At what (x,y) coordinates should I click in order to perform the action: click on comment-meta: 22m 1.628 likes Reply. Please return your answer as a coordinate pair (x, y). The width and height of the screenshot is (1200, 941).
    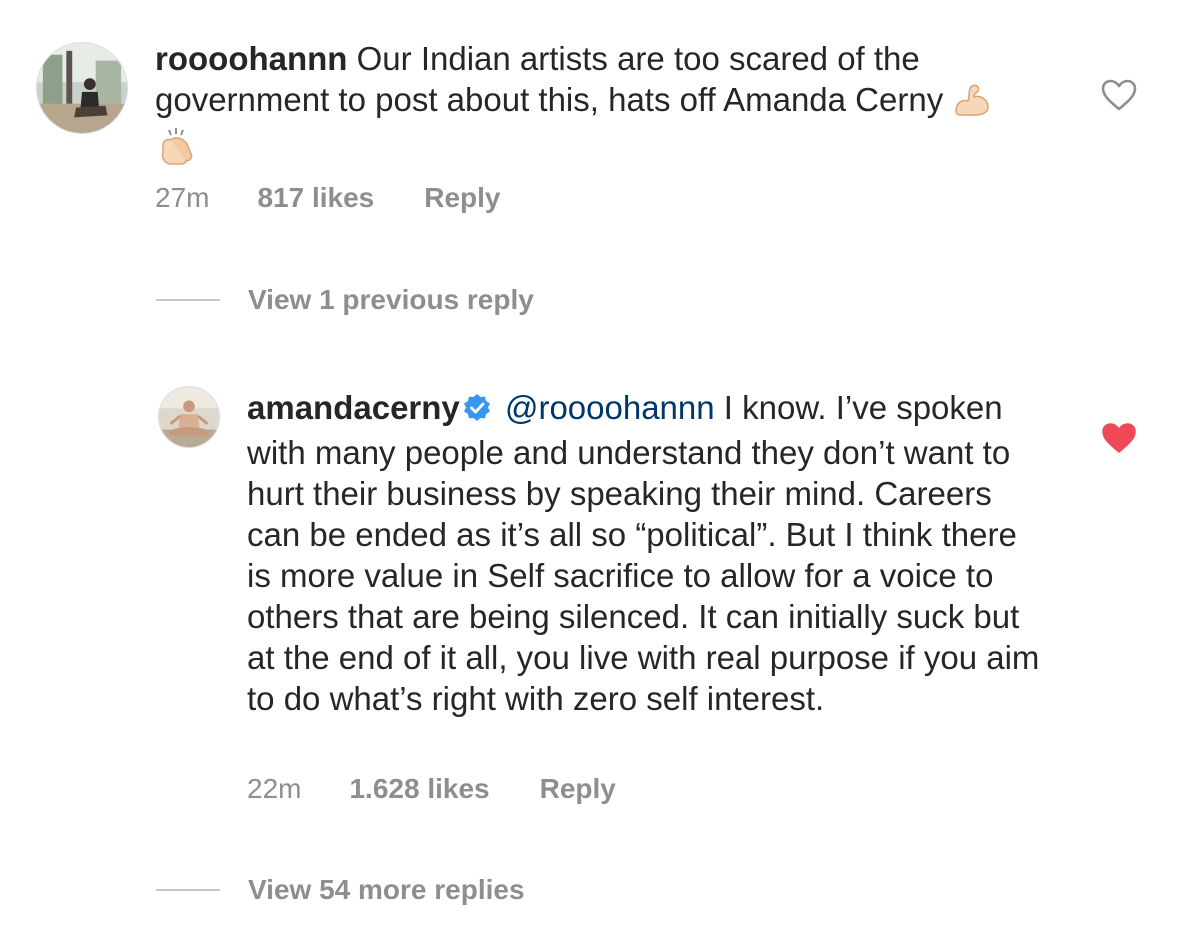
    Looking at the image, I should click on (431, 789).